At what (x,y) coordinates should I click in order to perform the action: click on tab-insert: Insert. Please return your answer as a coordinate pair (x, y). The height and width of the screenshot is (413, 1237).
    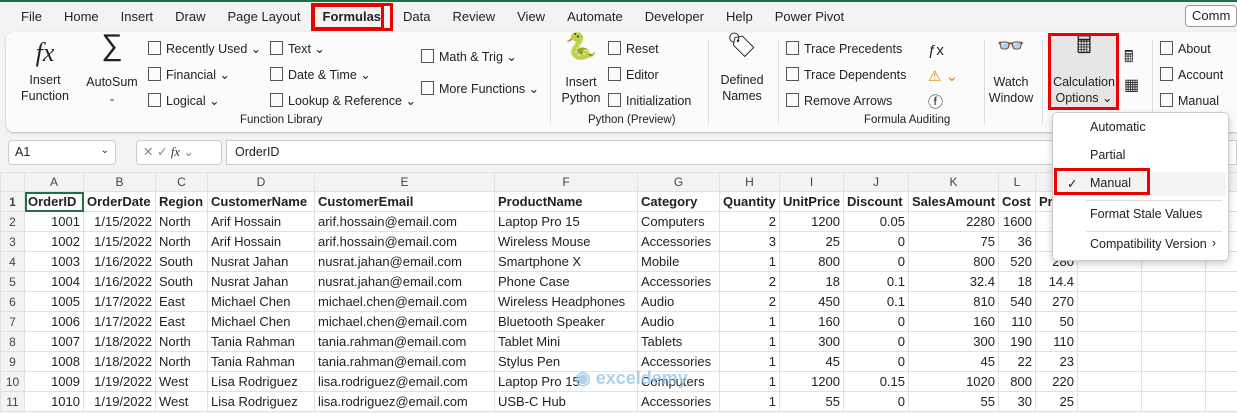
    Looking at the image, I should click on (137, 17).